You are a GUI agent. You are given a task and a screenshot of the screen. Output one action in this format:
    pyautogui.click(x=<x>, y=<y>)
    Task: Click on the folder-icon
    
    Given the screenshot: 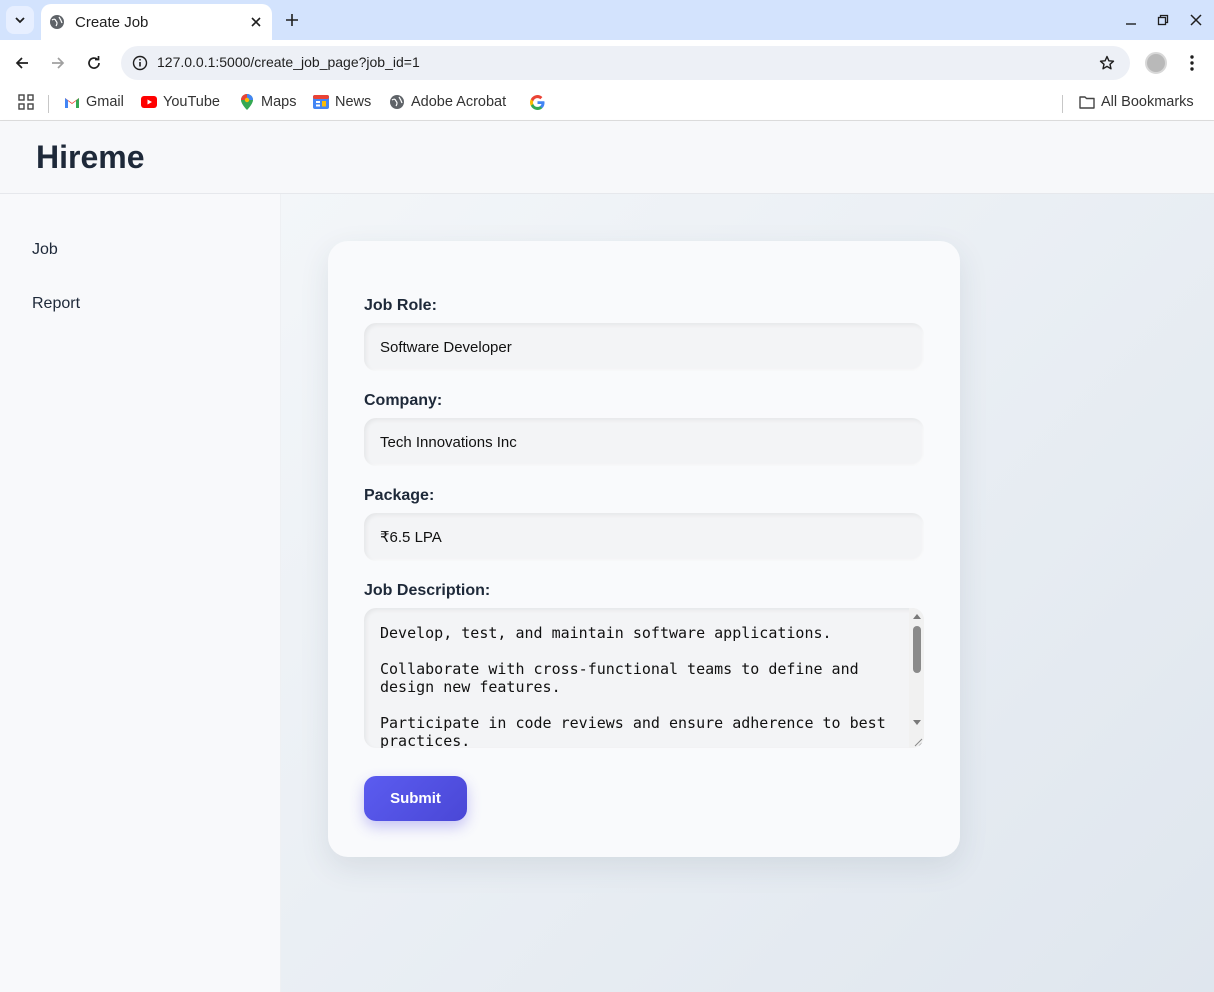 What is the action you would take?
    pyautogui.click(x=1087, y=102)
    